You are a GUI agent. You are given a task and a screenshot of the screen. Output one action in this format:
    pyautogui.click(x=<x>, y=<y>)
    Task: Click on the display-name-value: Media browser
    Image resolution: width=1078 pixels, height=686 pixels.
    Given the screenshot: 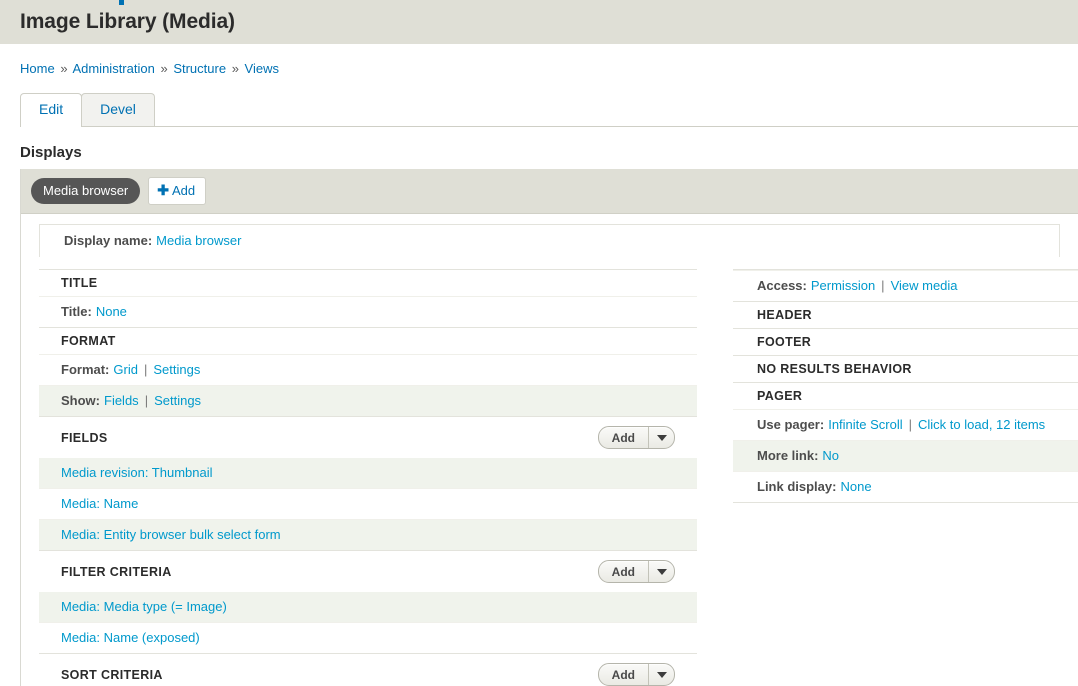 What is the action you would take?
    pyautogui.click(x=198, y=240)
    